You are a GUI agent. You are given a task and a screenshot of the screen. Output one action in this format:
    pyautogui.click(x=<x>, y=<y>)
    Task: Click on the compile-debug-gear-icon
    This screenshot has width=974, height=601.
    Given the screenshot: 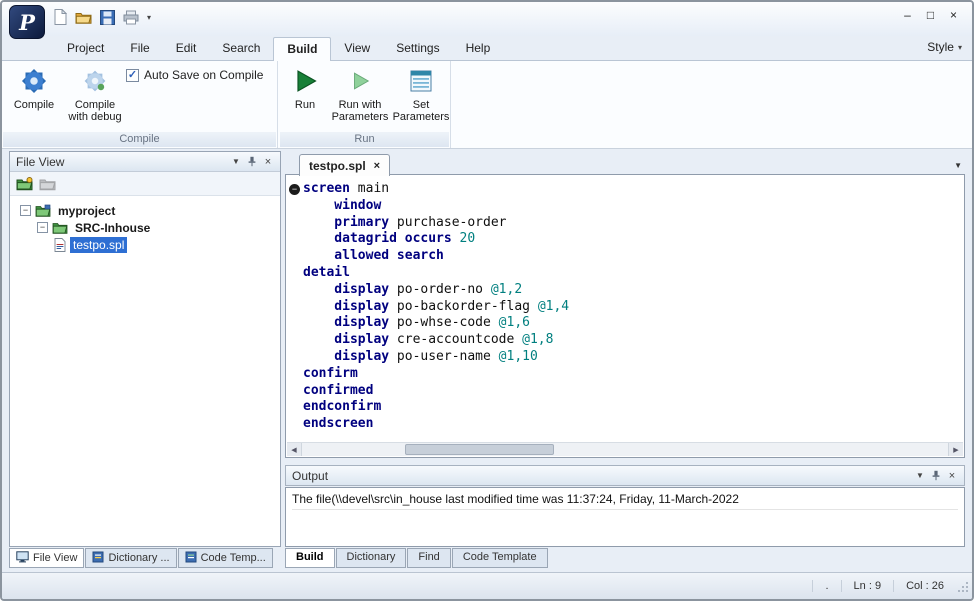 What is the action you would take?
    pyautogui.click(x=95, y=81)
    